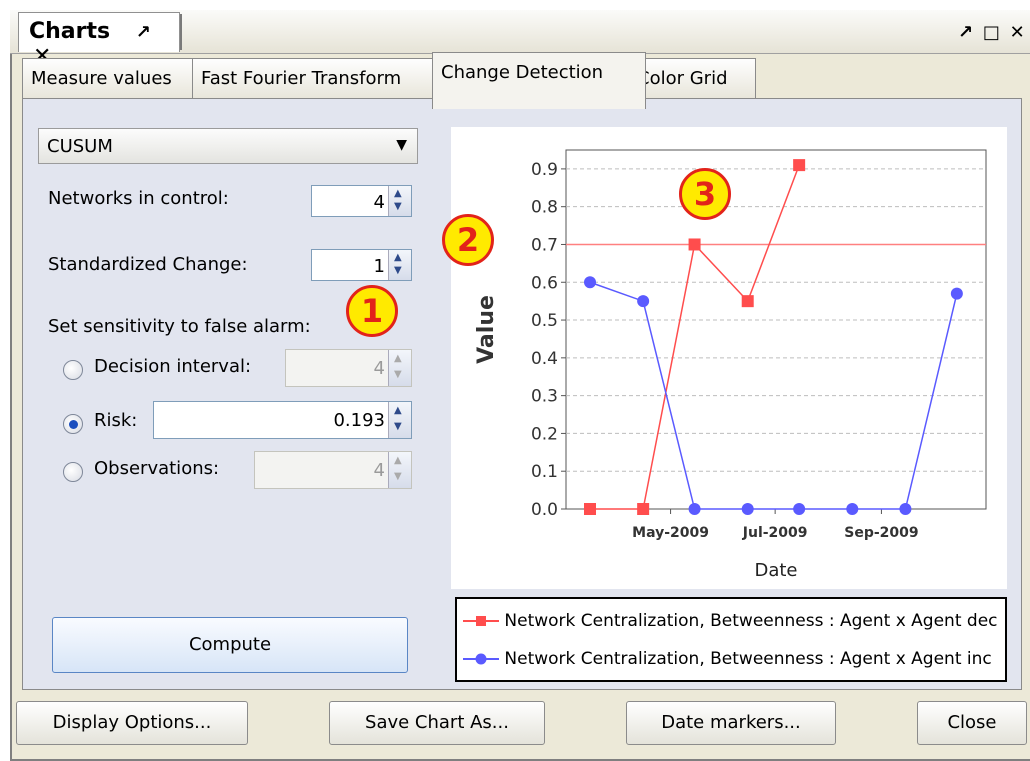 Image resolution: width=1030 pixels, height=761 pixels. What do you see at coordinates (705, 194) in the screenshot?
I see `callout-badge-3: 3` at bounding box center [705, 194].